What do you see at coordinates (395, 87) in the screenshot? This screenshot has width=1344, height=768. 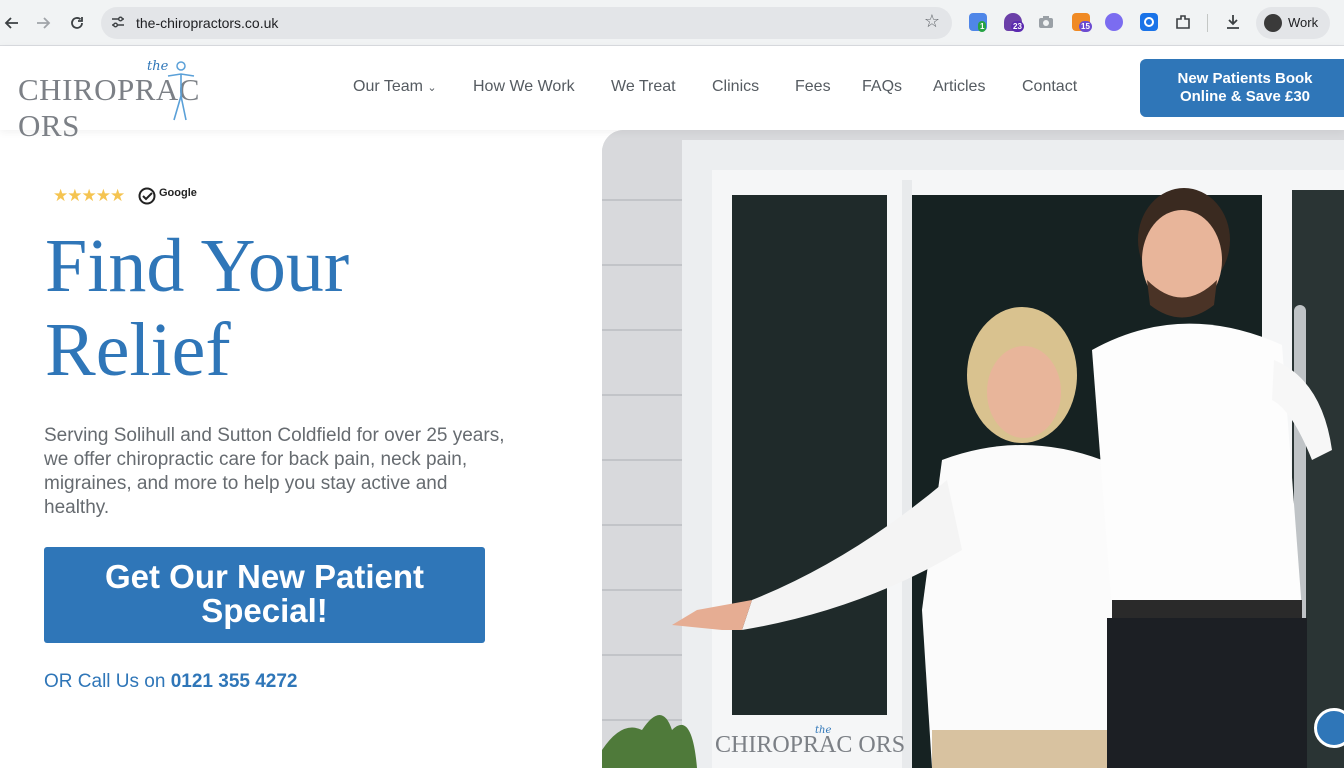 I see `nav-item-our-team: Our Team ⌄` at bounding box center [395, 87].